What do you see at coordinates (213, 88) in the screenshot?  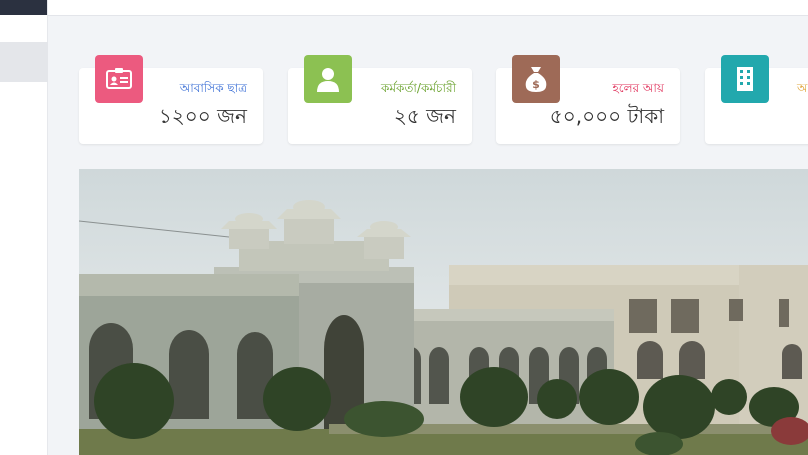 I see `card-label: আবাসিক ছাত্র` at bounding box center [213, 88].